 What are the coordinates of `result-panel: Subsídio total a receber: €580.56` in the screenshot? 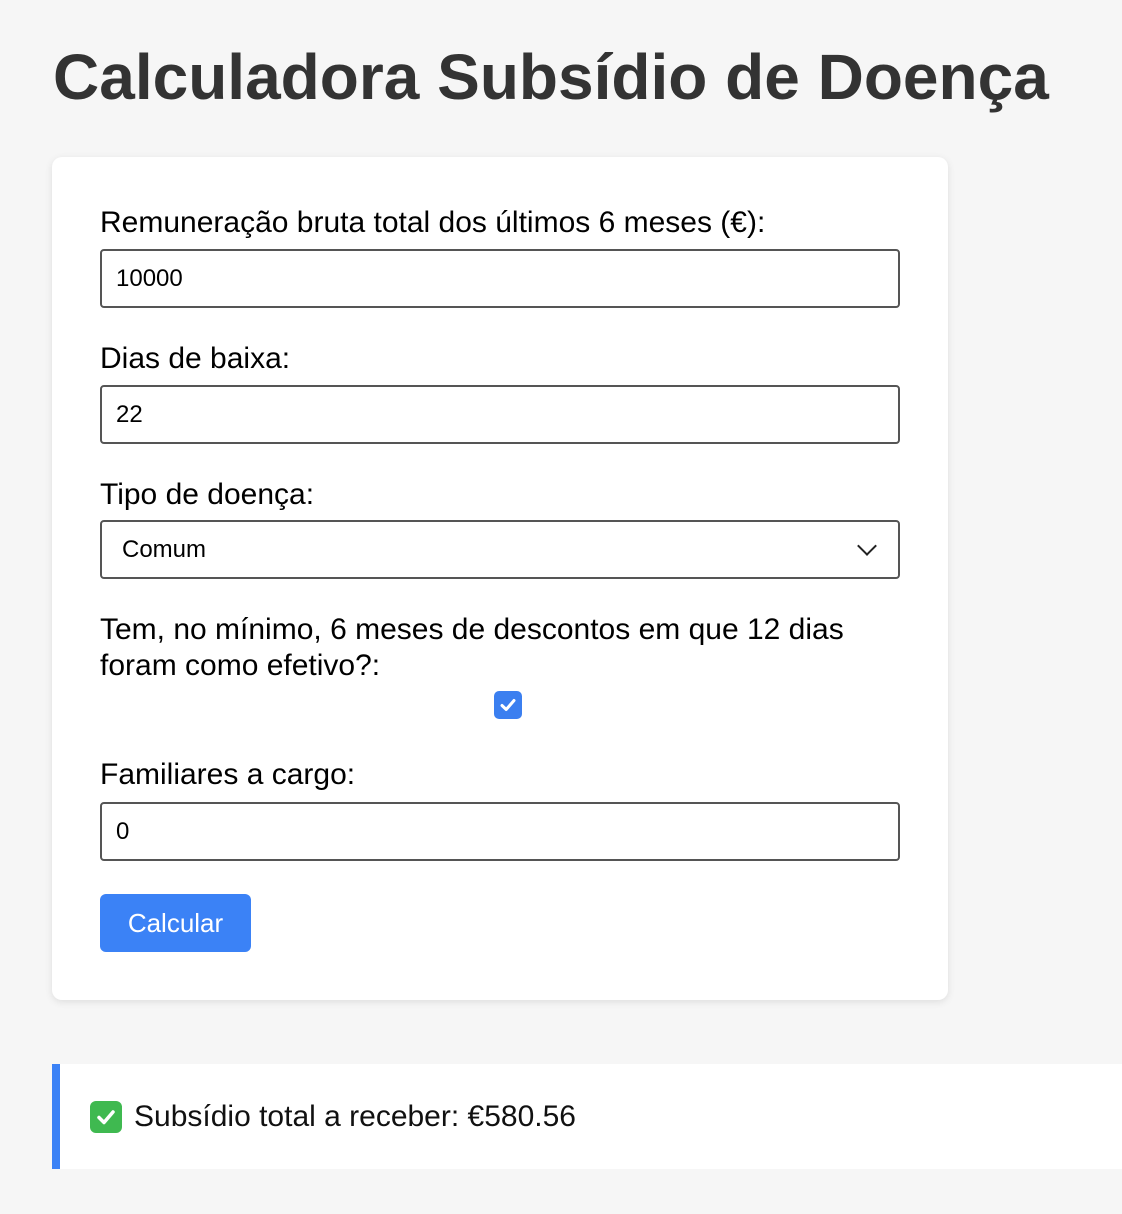 It's located at (587, 1116).